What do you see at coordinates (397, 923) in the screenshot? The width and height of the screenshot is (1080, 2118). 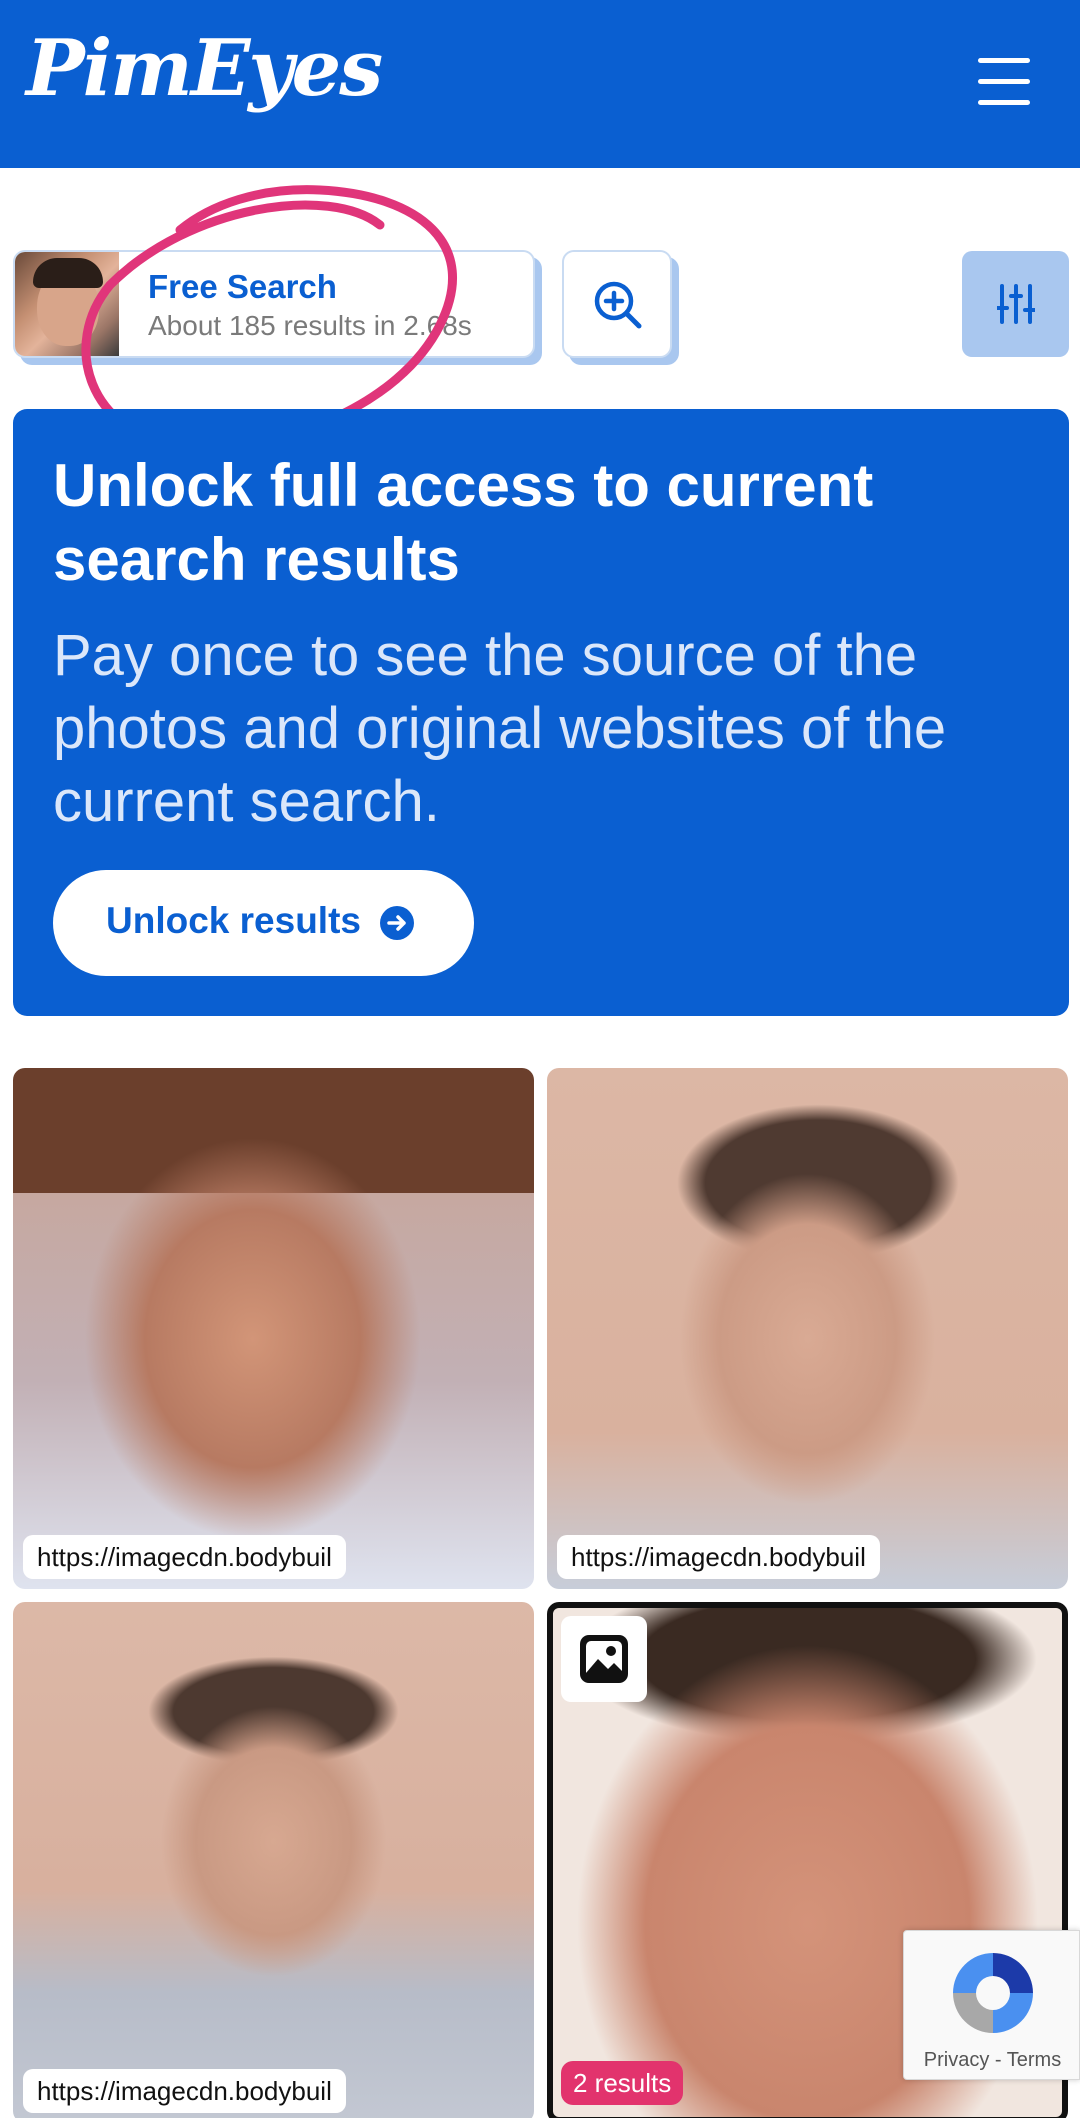 I see `arrow-right-circle-icon` at bounding box center [397, 923].